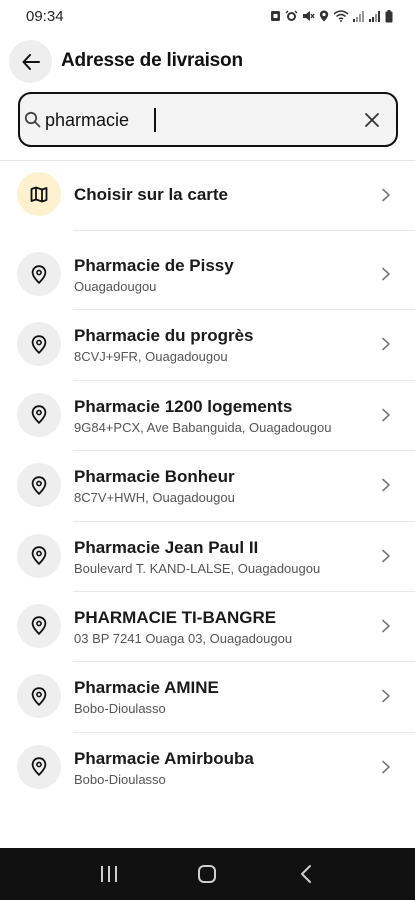 This screenshot has width=415, height=900. Describe the element at coordinates (207, 16) in the screenshot. I see `status-bar: 09:34` at that location.